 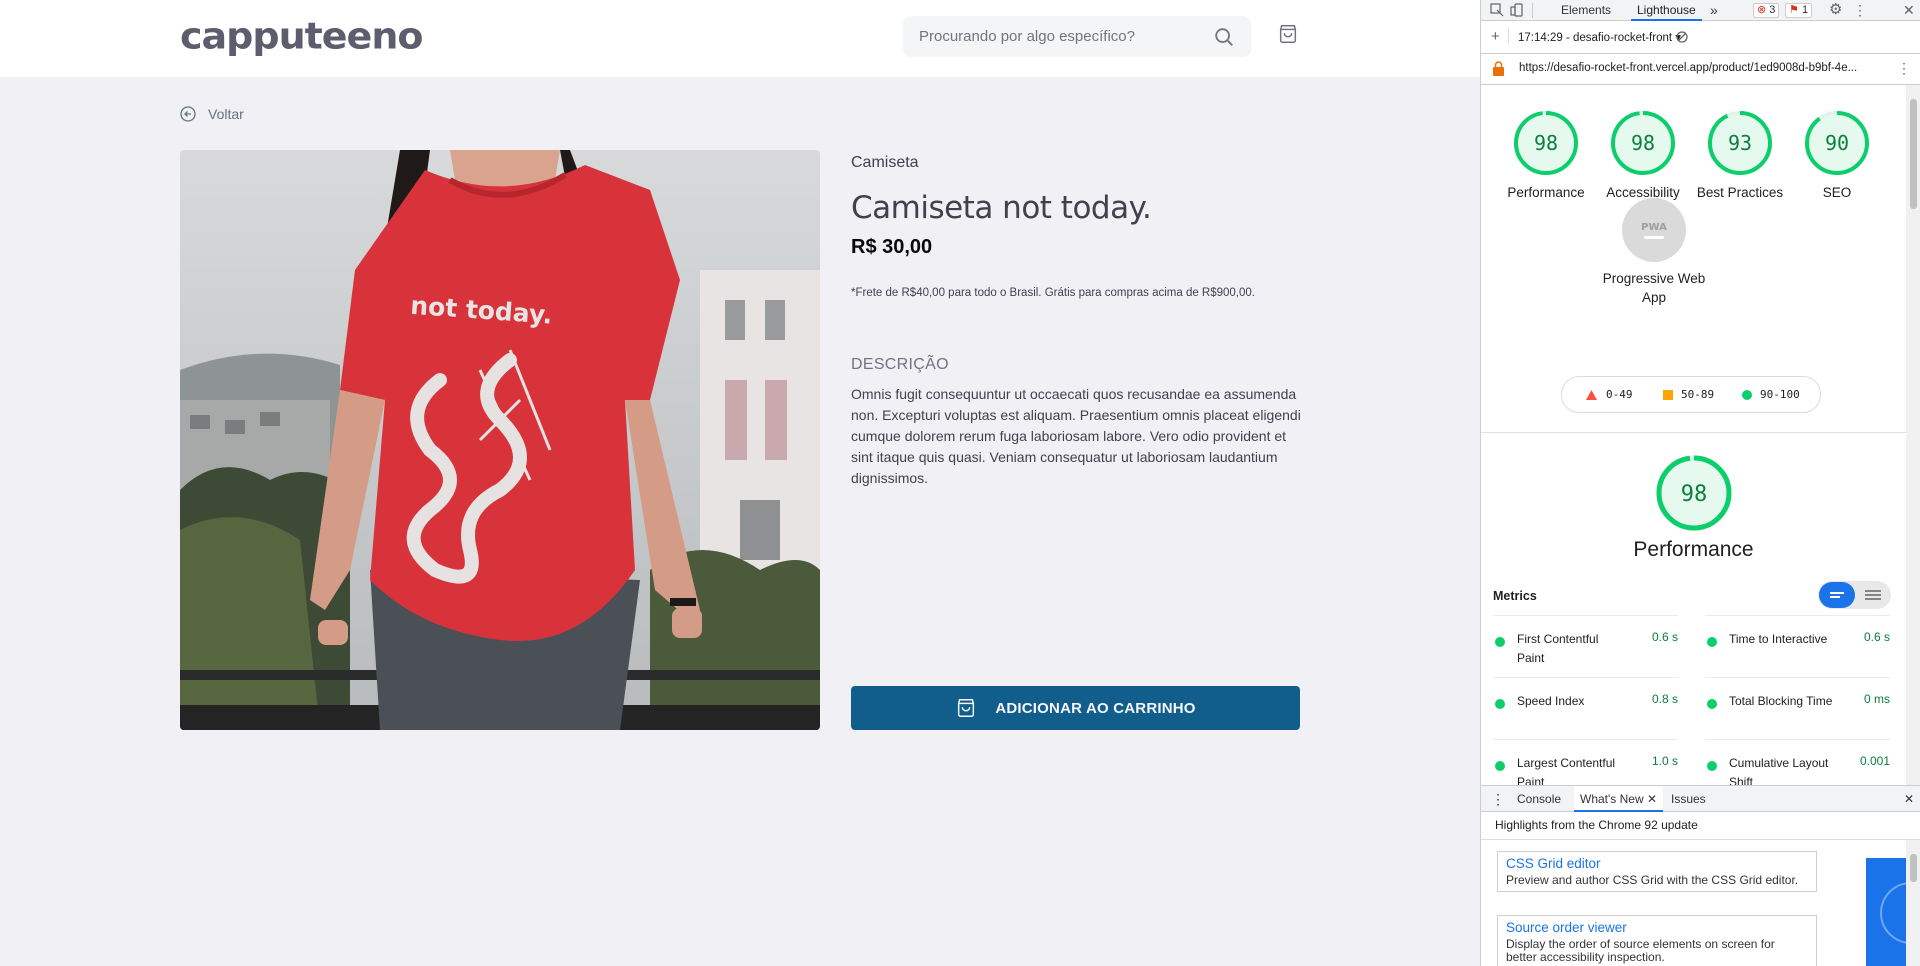 I want to click on add-to-cart-label: ADICIONAR AO CARRINHO, so click(x=1095, y=708).